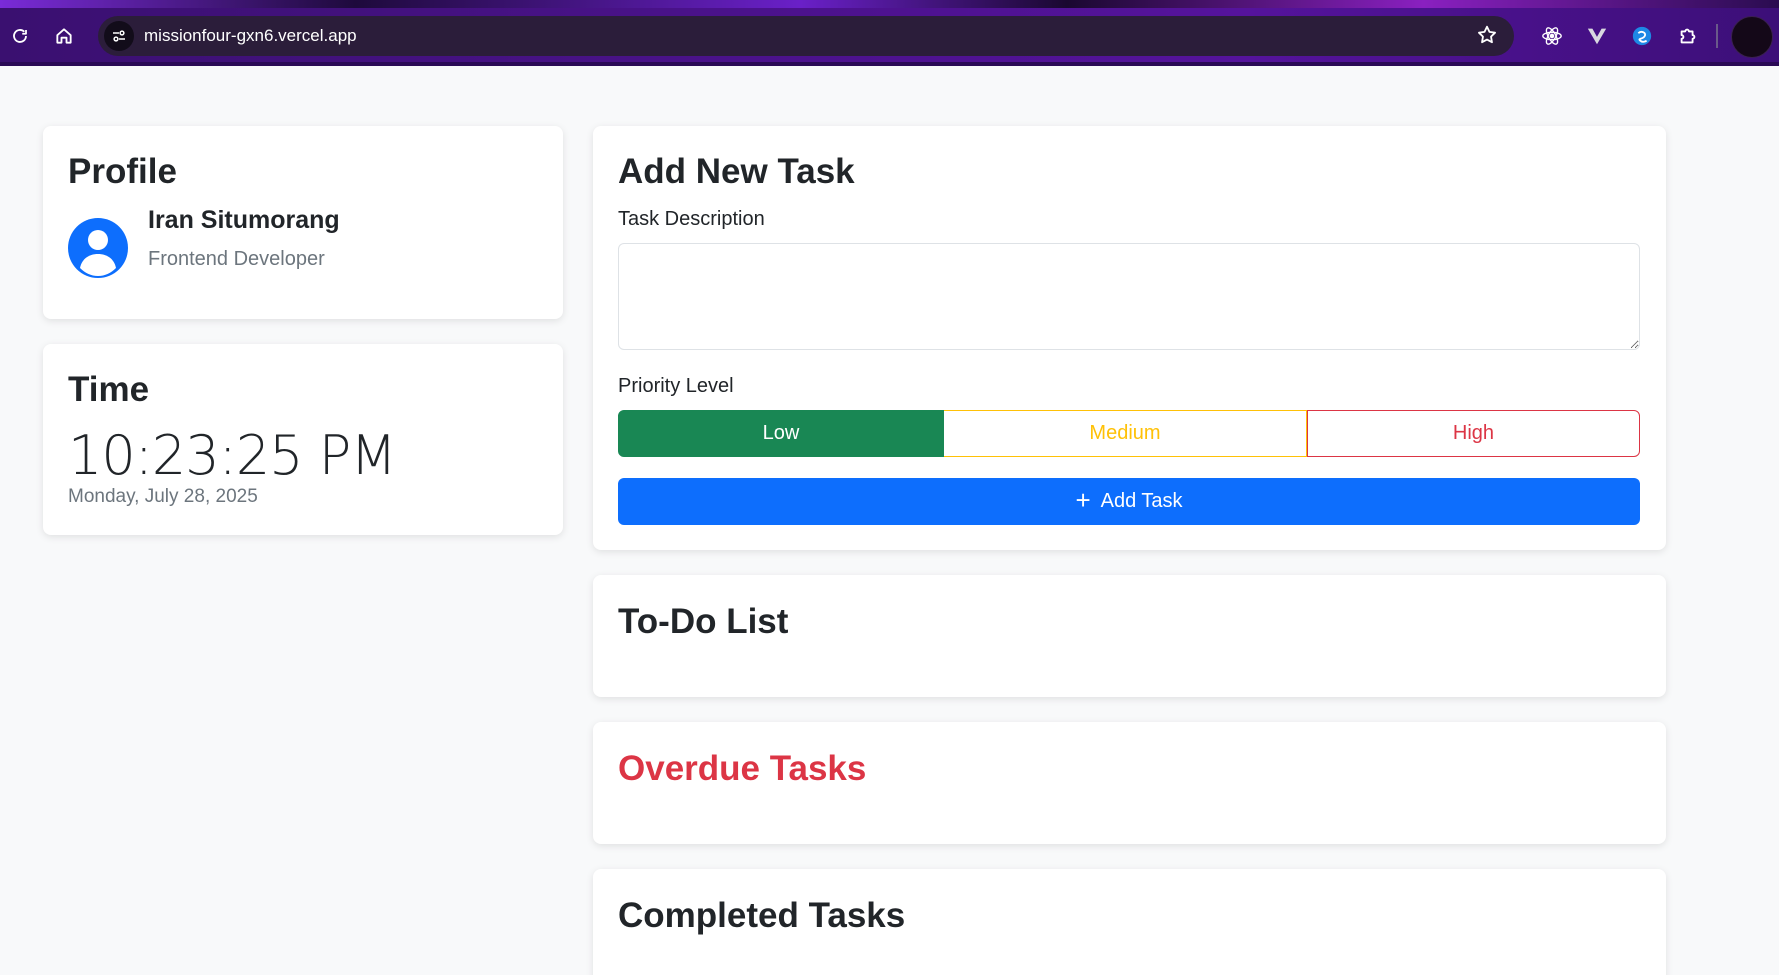  I want to click on profile-avatar, so click(1752, 37).